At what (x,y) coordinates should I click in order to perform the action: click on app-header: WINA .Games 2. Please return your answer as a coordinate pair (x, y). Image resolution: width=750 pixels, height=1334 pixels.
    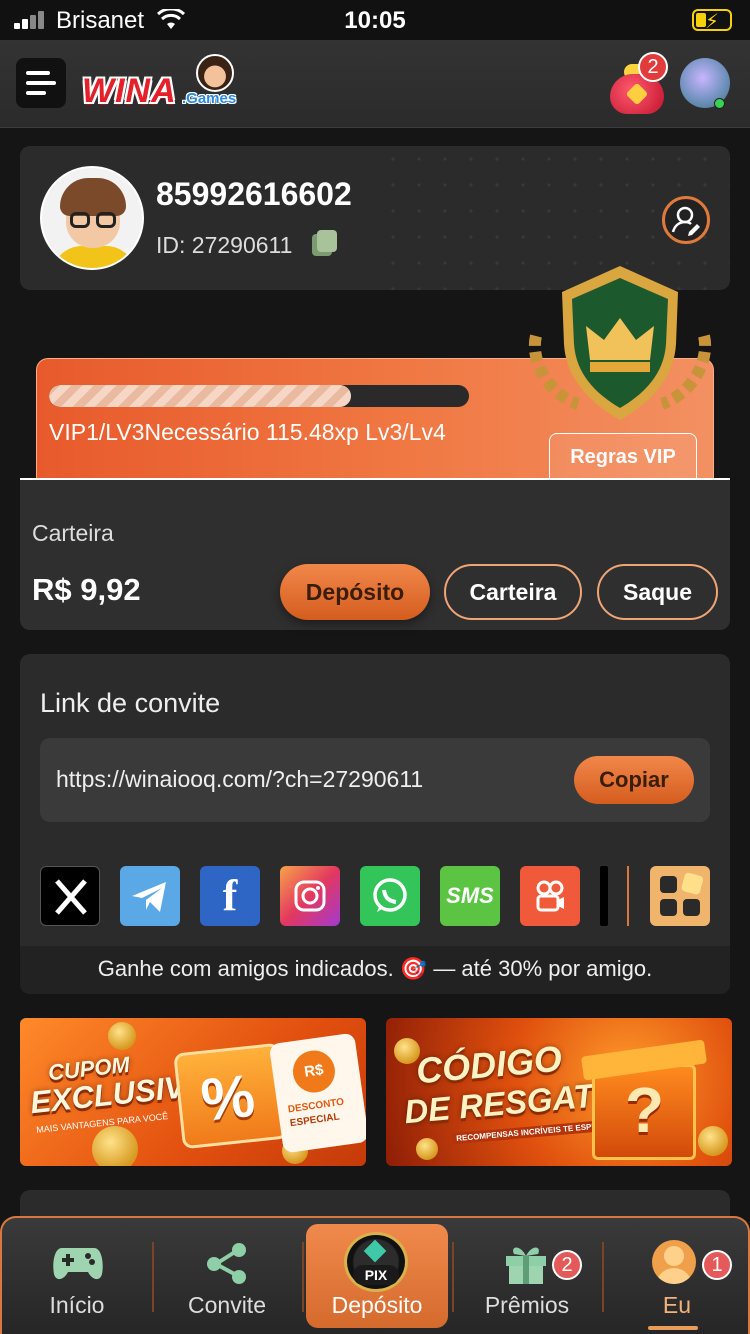
    Looking at the image, I should click on (375, 84).